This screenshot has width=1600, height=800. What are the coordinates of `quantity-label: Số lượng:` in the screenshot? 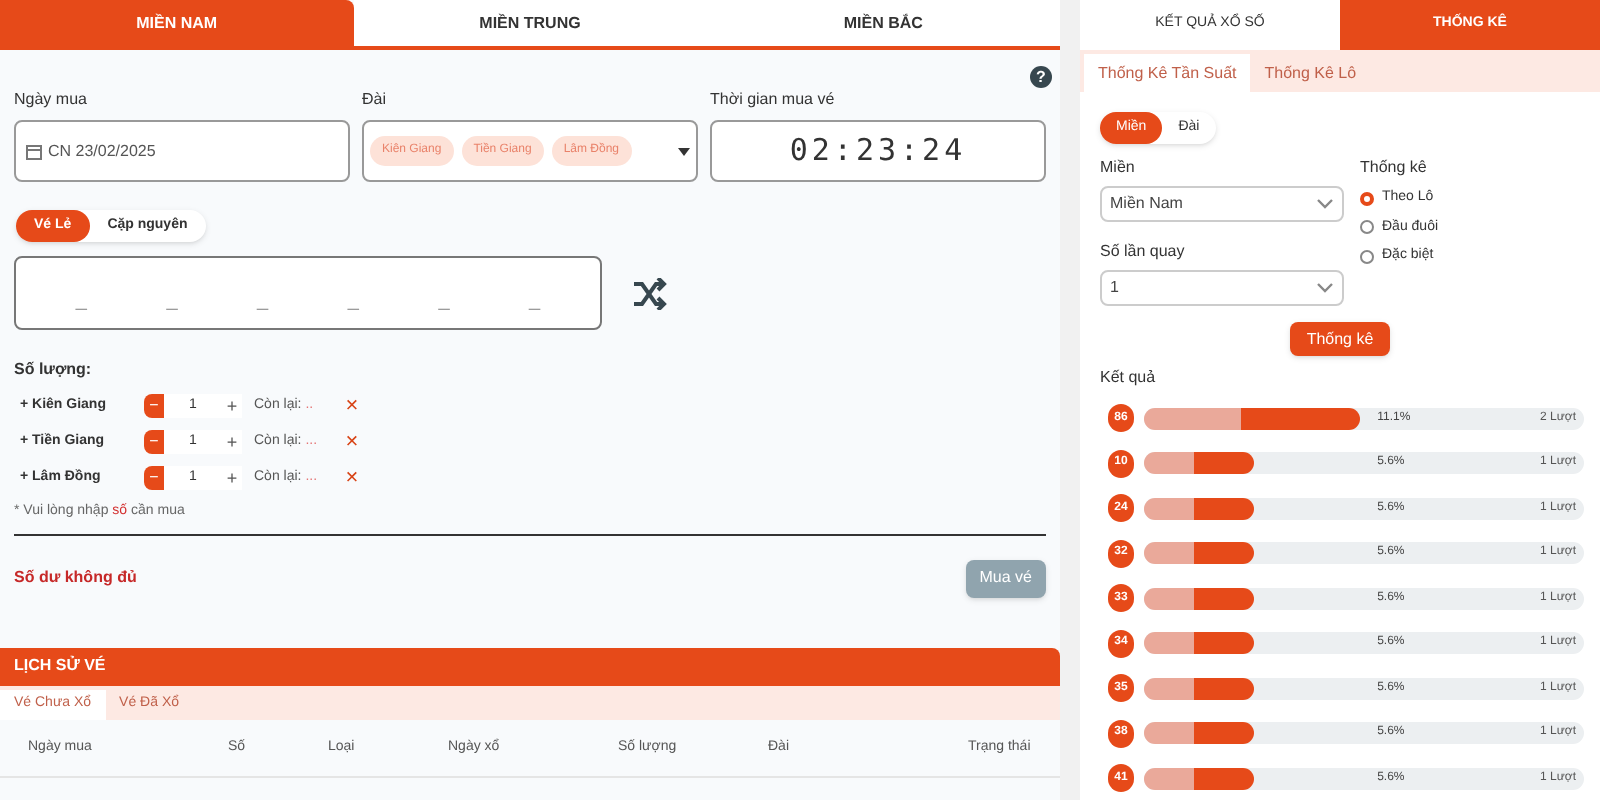 It's located at (53, 370).